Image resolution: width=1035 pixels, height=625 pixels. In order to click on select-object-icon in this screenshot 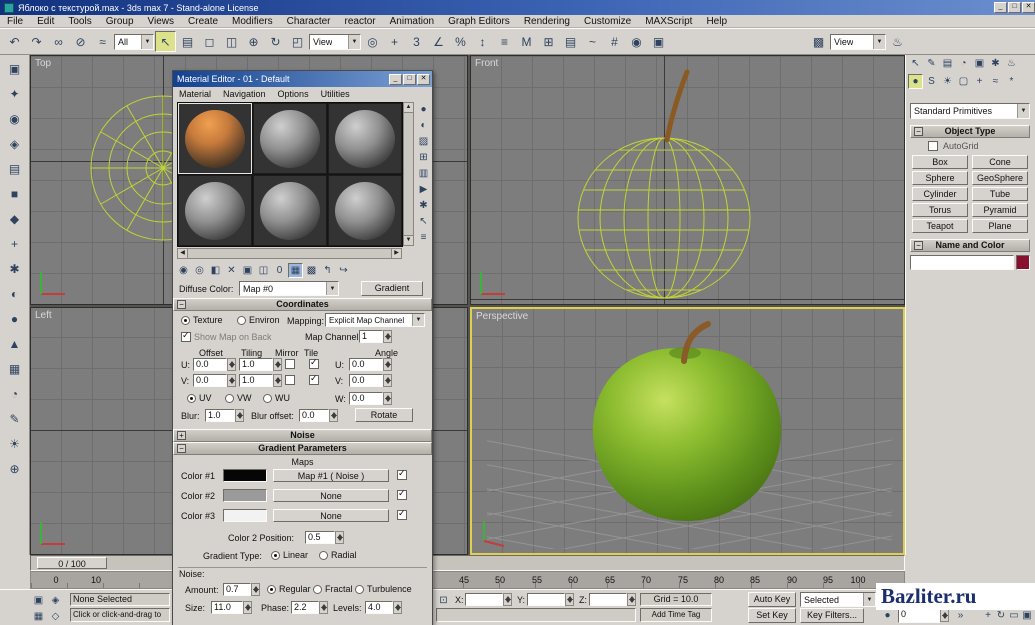, I will do `click(165, 41)`.